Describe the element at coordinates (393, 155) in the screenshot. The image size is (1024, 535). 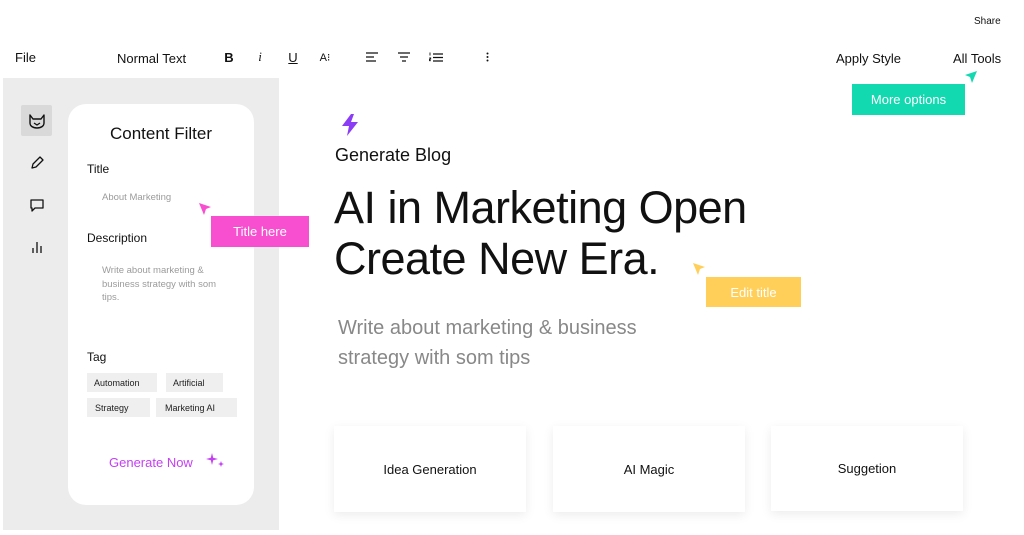
I see `section-label: Generate Blog` at that location.